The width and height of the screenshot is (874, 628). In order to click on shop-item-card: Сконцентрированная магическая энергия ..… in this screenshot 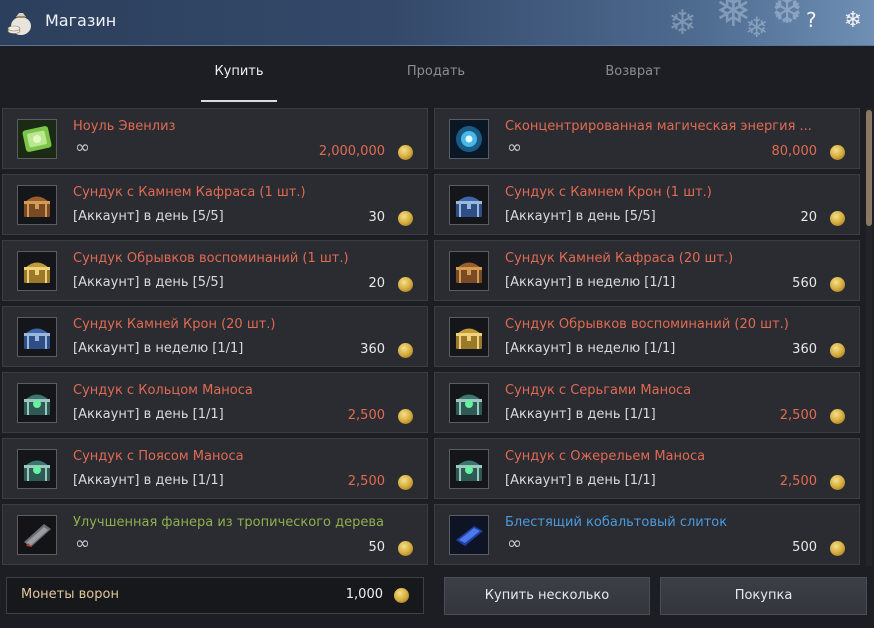, I will do `click(647, 138)`.